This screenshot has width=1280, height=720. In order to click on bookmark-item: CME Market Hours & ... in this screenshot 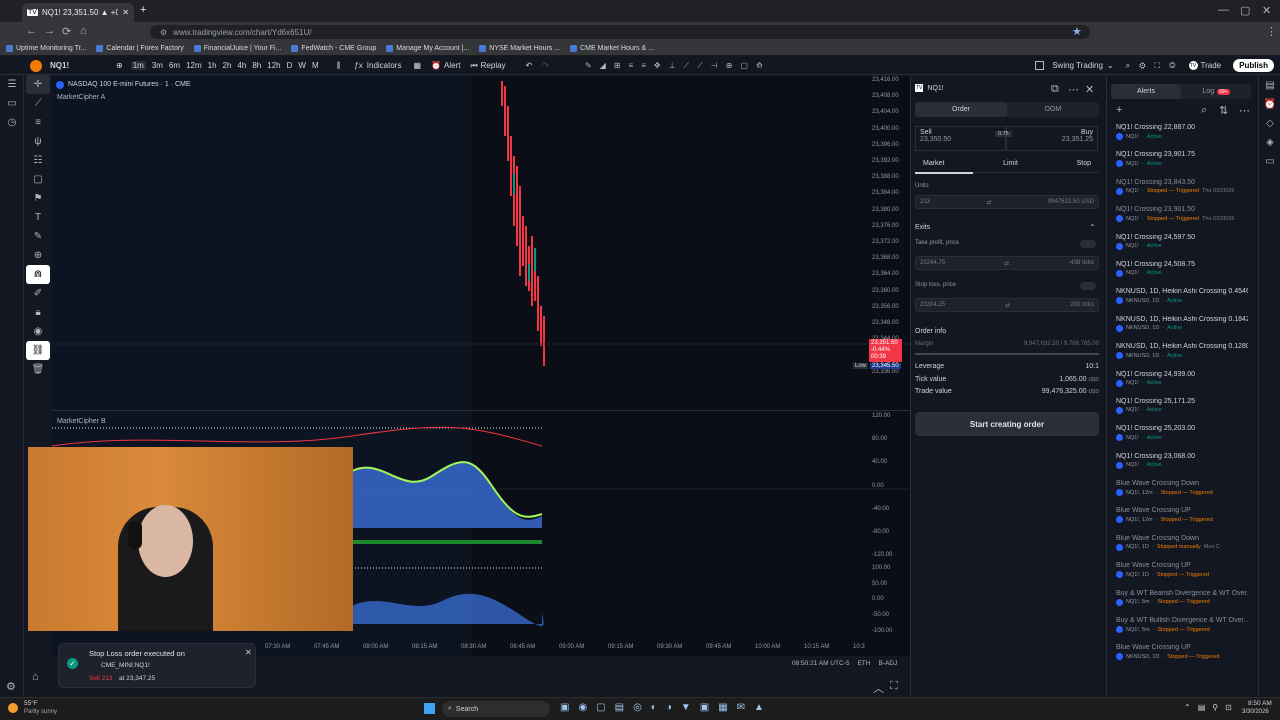, I will do `click(612, 48)`.